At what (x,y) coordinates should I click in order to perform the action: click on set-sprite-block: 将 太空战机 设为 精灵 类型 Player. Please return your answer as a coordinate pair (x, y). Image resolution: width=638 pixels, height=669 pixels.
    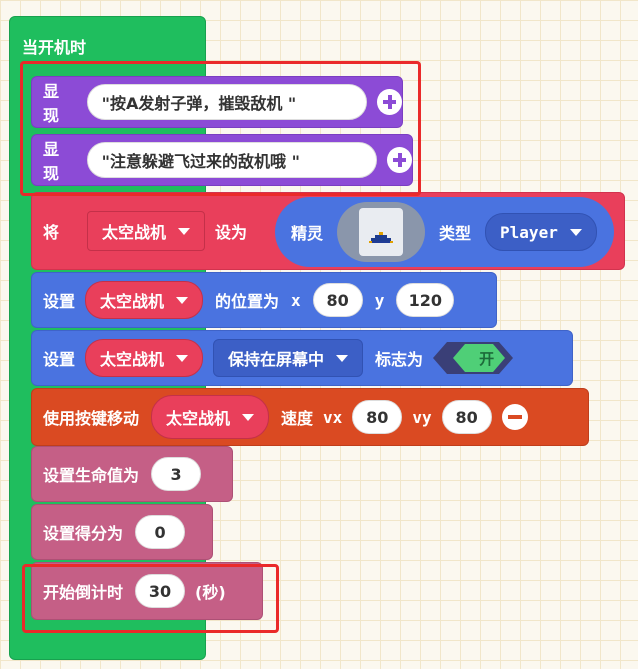
    Looking at the image, I should click on (328, 231).